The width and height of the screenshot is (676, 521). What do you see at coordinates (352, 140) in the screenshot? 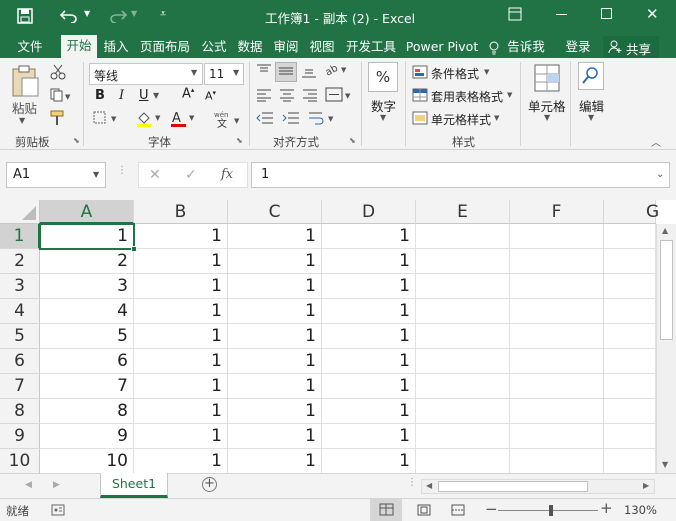
I see `alignment-launcher-icon: ⬊` at bounding box center [352, 140].